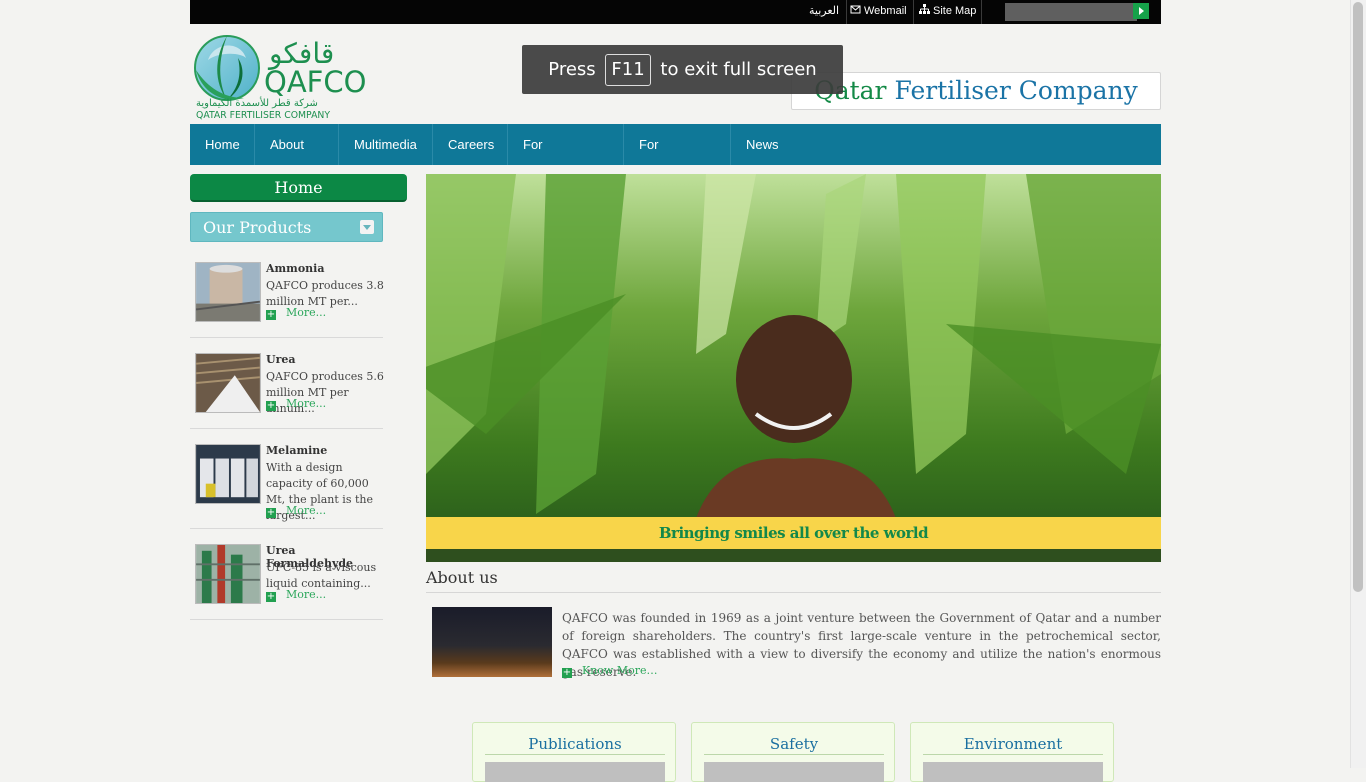 The height and width of the screenshot is (782, 1366). What do you see at coordinates (675, 12) in the screenshot?
I see `top-bar: العربية Webmail Site Map` at bounding box center [675, 12].